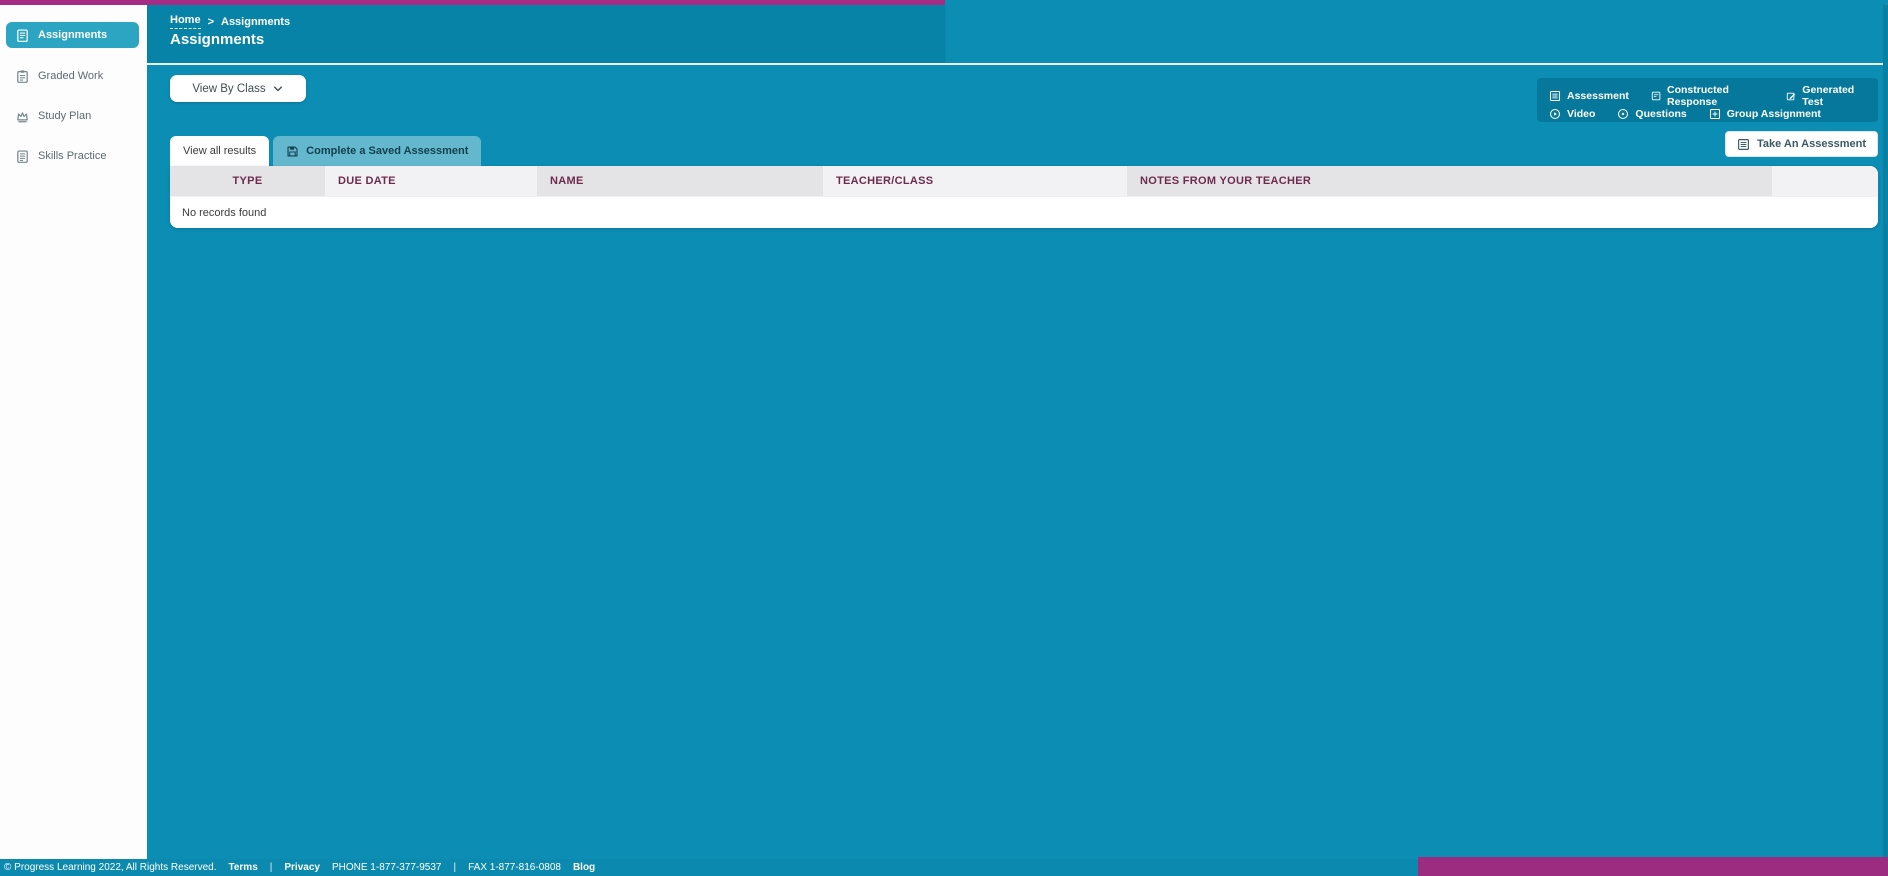 Image resolution: width=1888 pixels, height=876 pixels. I want to click on bottom-accent-bar, so click(1653, 866).